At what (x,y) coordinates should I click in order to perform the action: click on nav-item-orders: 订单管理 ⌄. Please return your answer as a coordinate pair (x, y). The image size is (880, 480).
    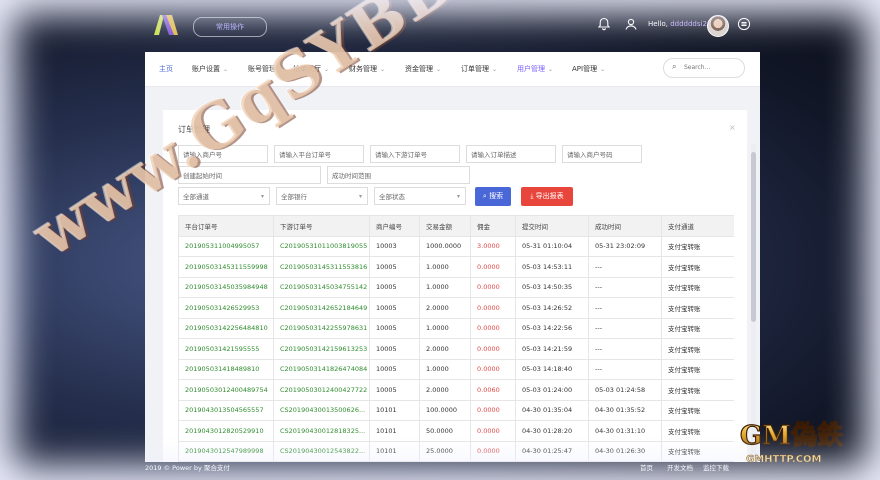
    Looking at the image, I should click on (479, 69).